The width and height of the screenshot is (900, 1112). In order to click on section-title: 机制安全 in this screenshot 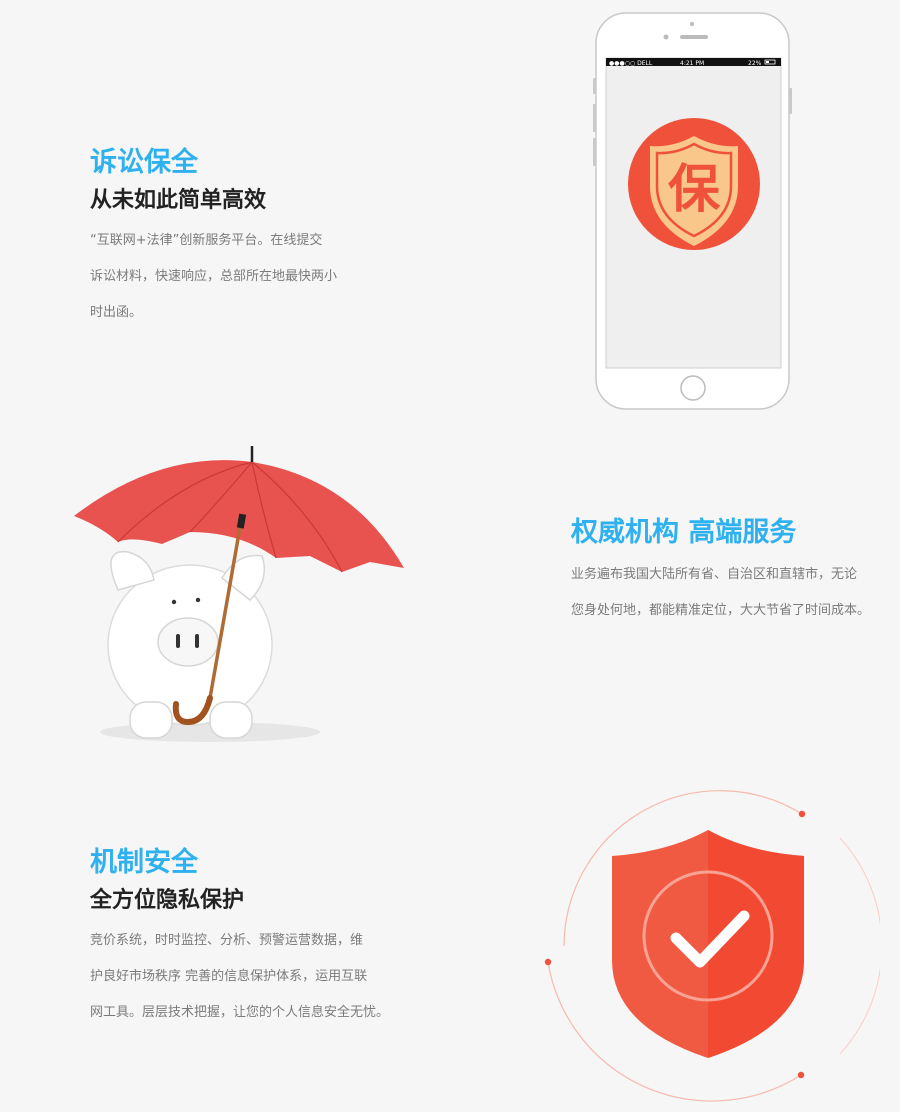, I will do `click(144, 862)`.